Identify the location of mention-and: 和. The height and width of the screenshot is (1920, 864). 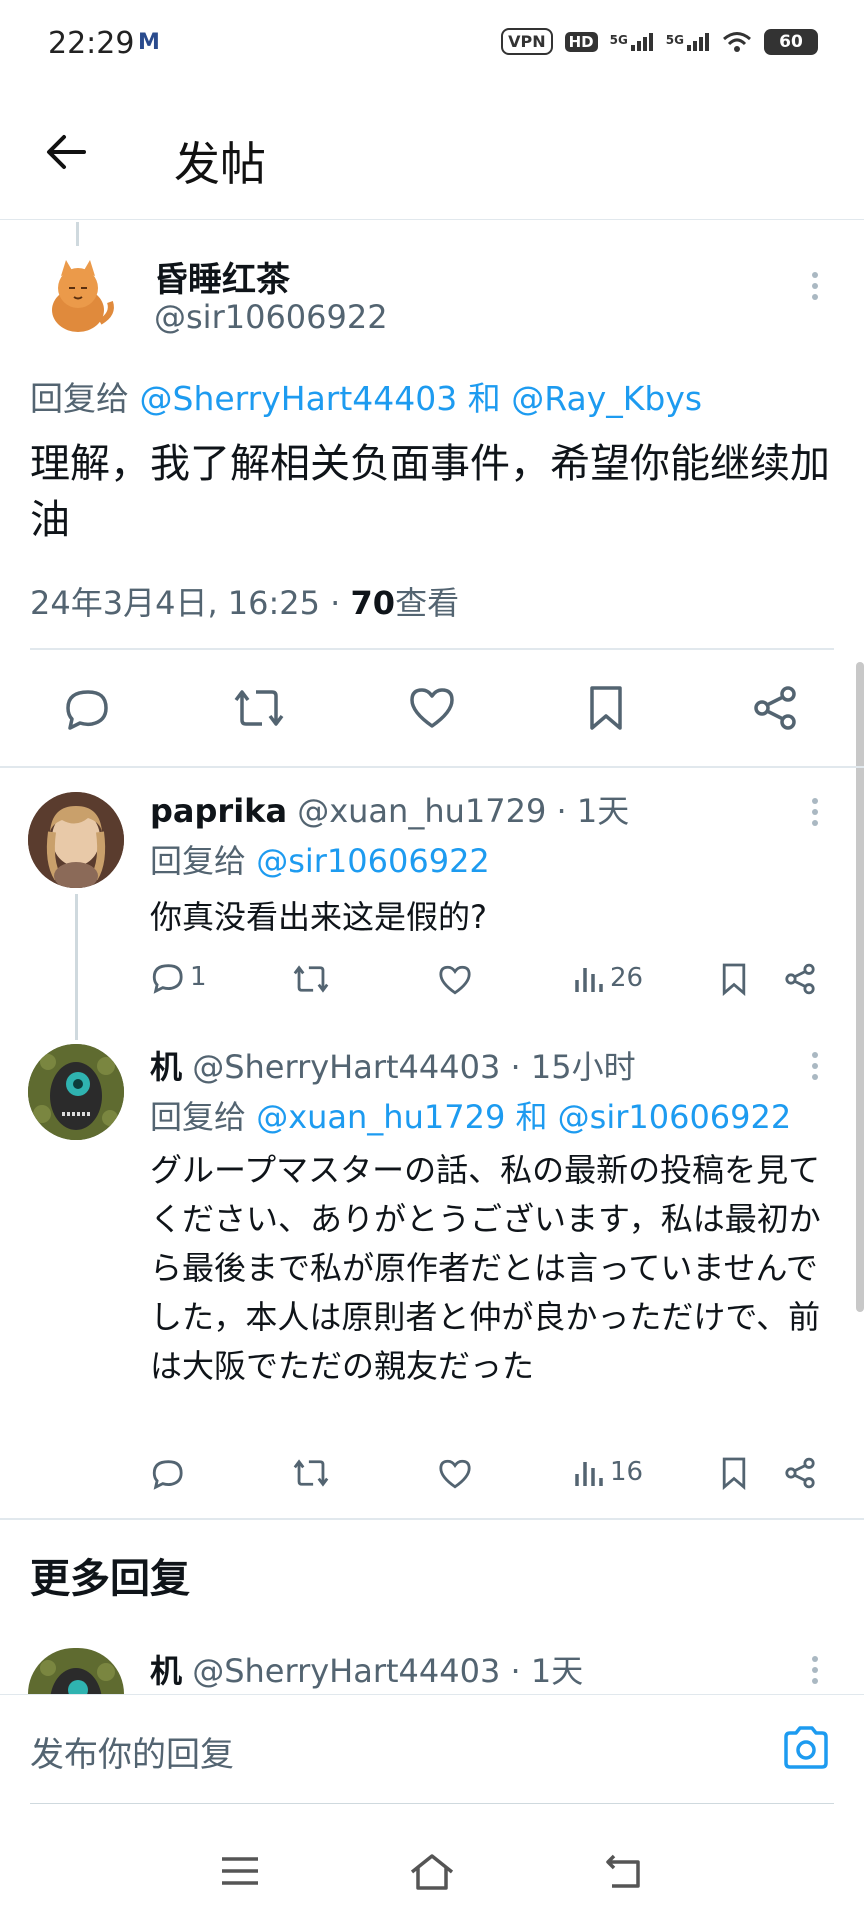
(484, 398).